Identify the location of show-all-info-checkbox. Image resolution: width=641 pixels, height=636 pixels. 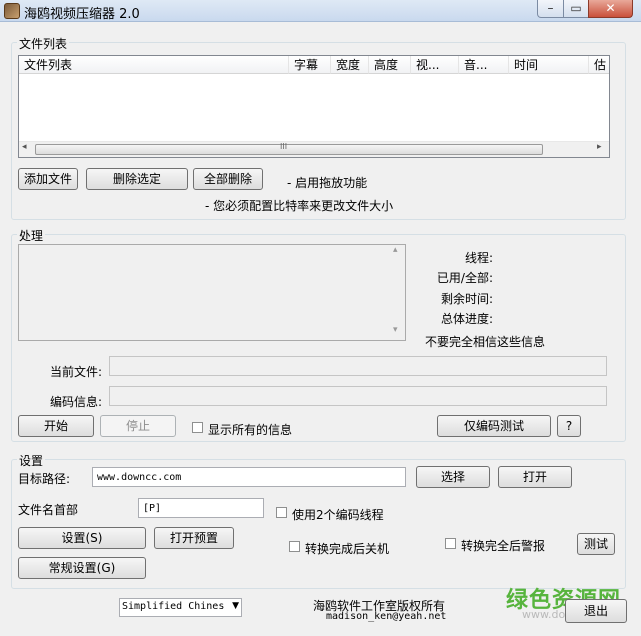
(197, 427).